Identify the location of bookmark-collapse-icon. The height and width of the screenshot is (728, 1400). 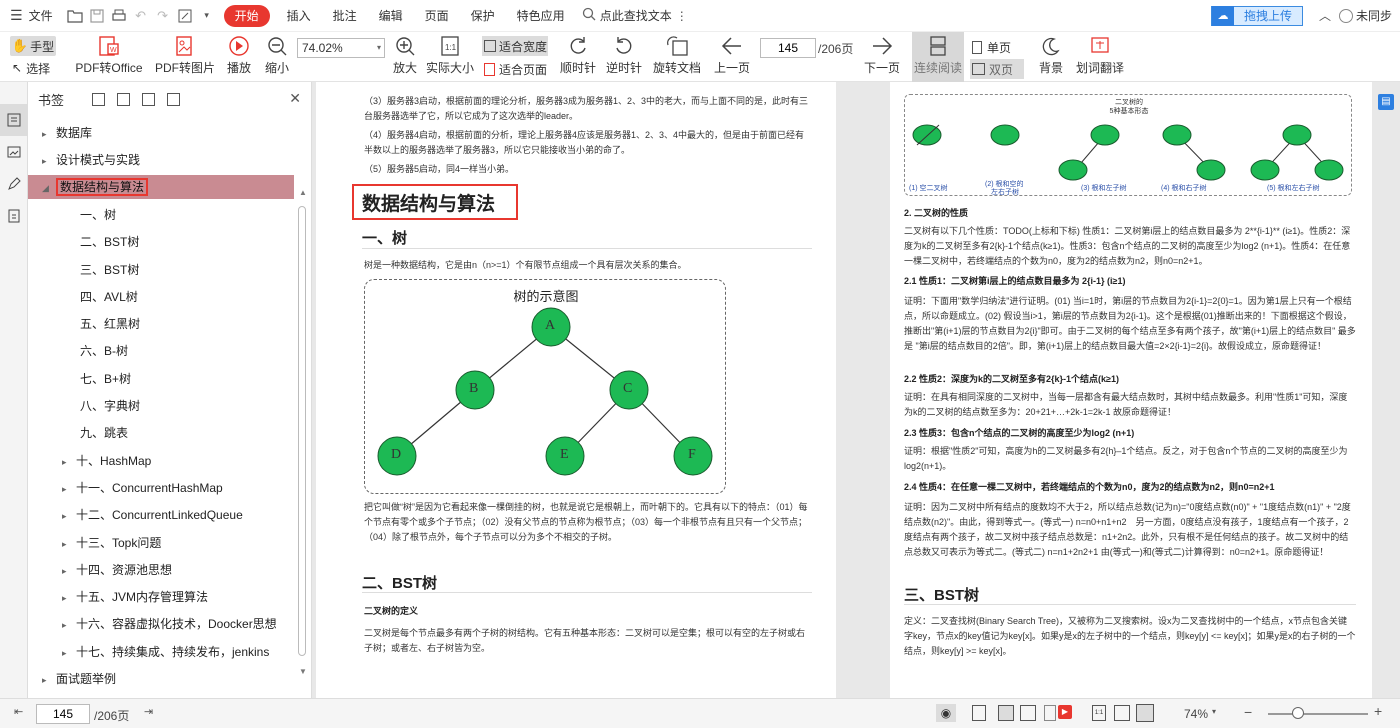
(149, 99).